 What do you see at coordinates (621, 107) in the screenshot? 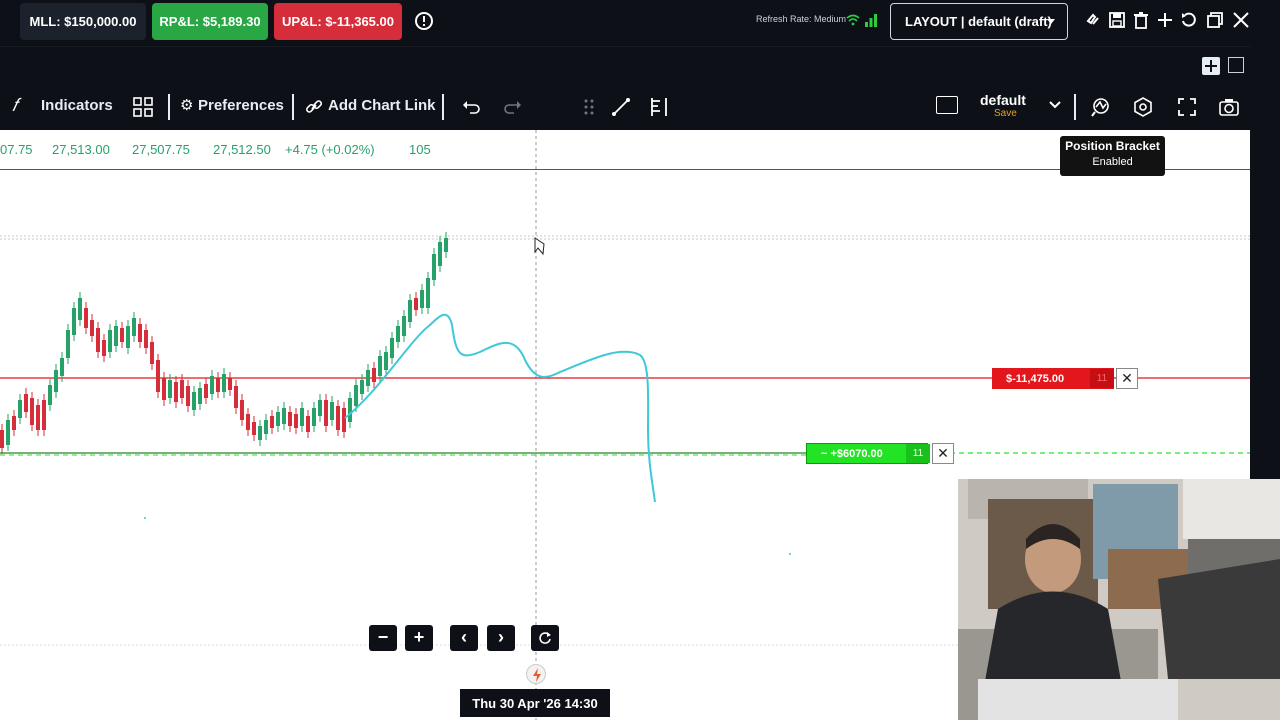
I see `trendline-icon` at bounding box center [621, 107].